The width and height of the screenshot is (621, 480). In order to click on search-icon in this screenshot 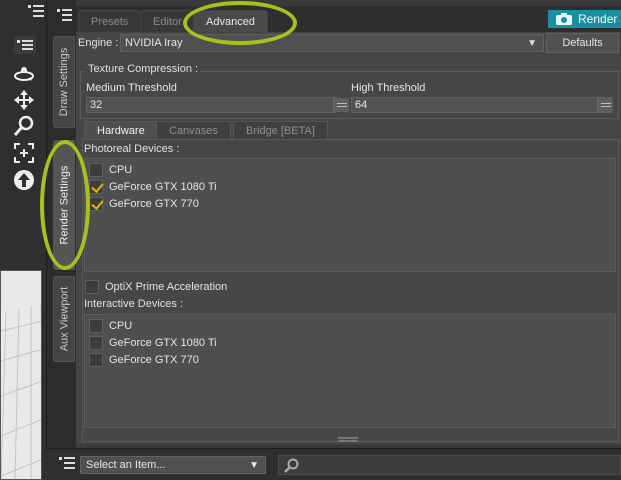, I will do `click(291, 465)`.